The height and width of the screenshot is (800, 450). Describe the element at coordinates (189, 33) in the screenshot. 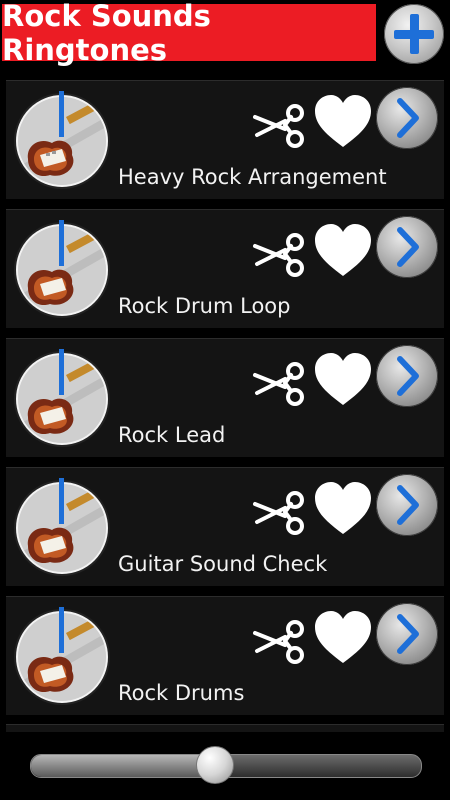

I see `app-title: Rock Sounds Ringtones` at that location.